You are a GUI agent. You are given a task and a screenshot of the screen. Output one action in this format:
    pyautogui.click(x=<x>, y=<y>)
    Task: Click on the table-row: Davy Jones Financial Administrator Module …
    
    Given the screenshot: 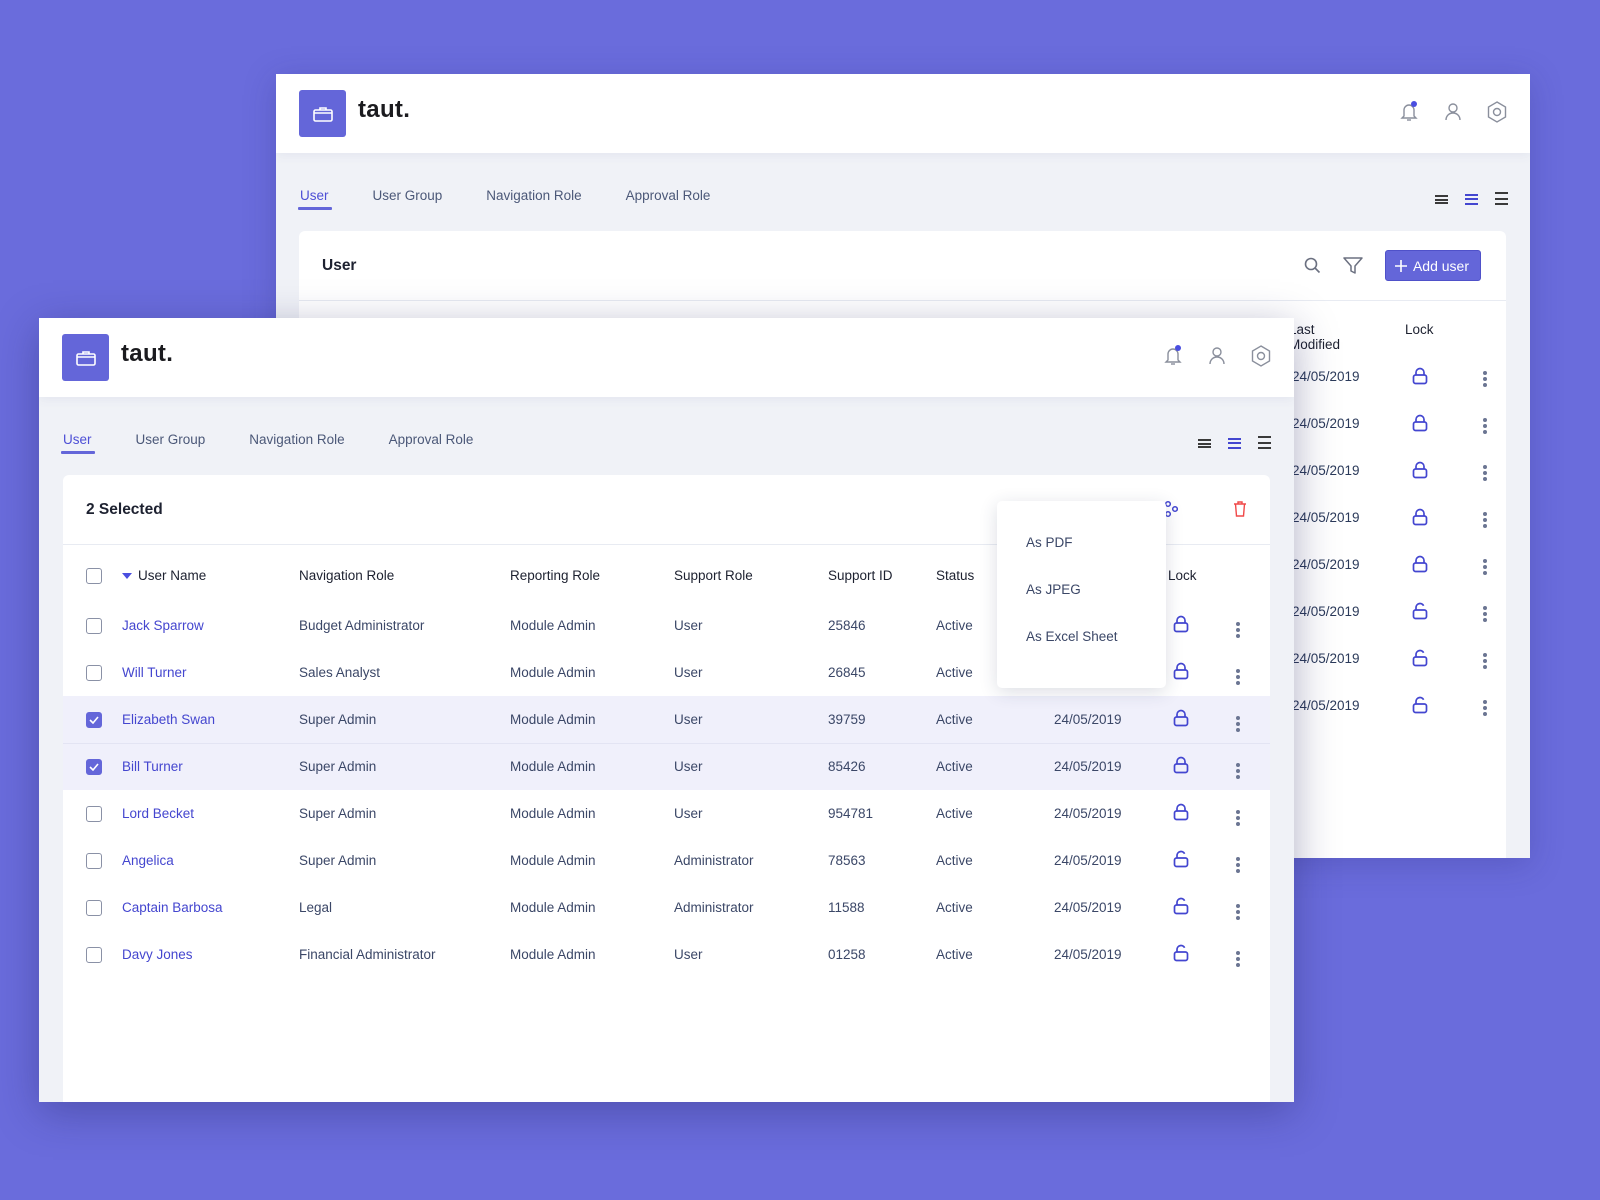 What is the action you would take?
    pyautogui.click(x=666, y=954)
    